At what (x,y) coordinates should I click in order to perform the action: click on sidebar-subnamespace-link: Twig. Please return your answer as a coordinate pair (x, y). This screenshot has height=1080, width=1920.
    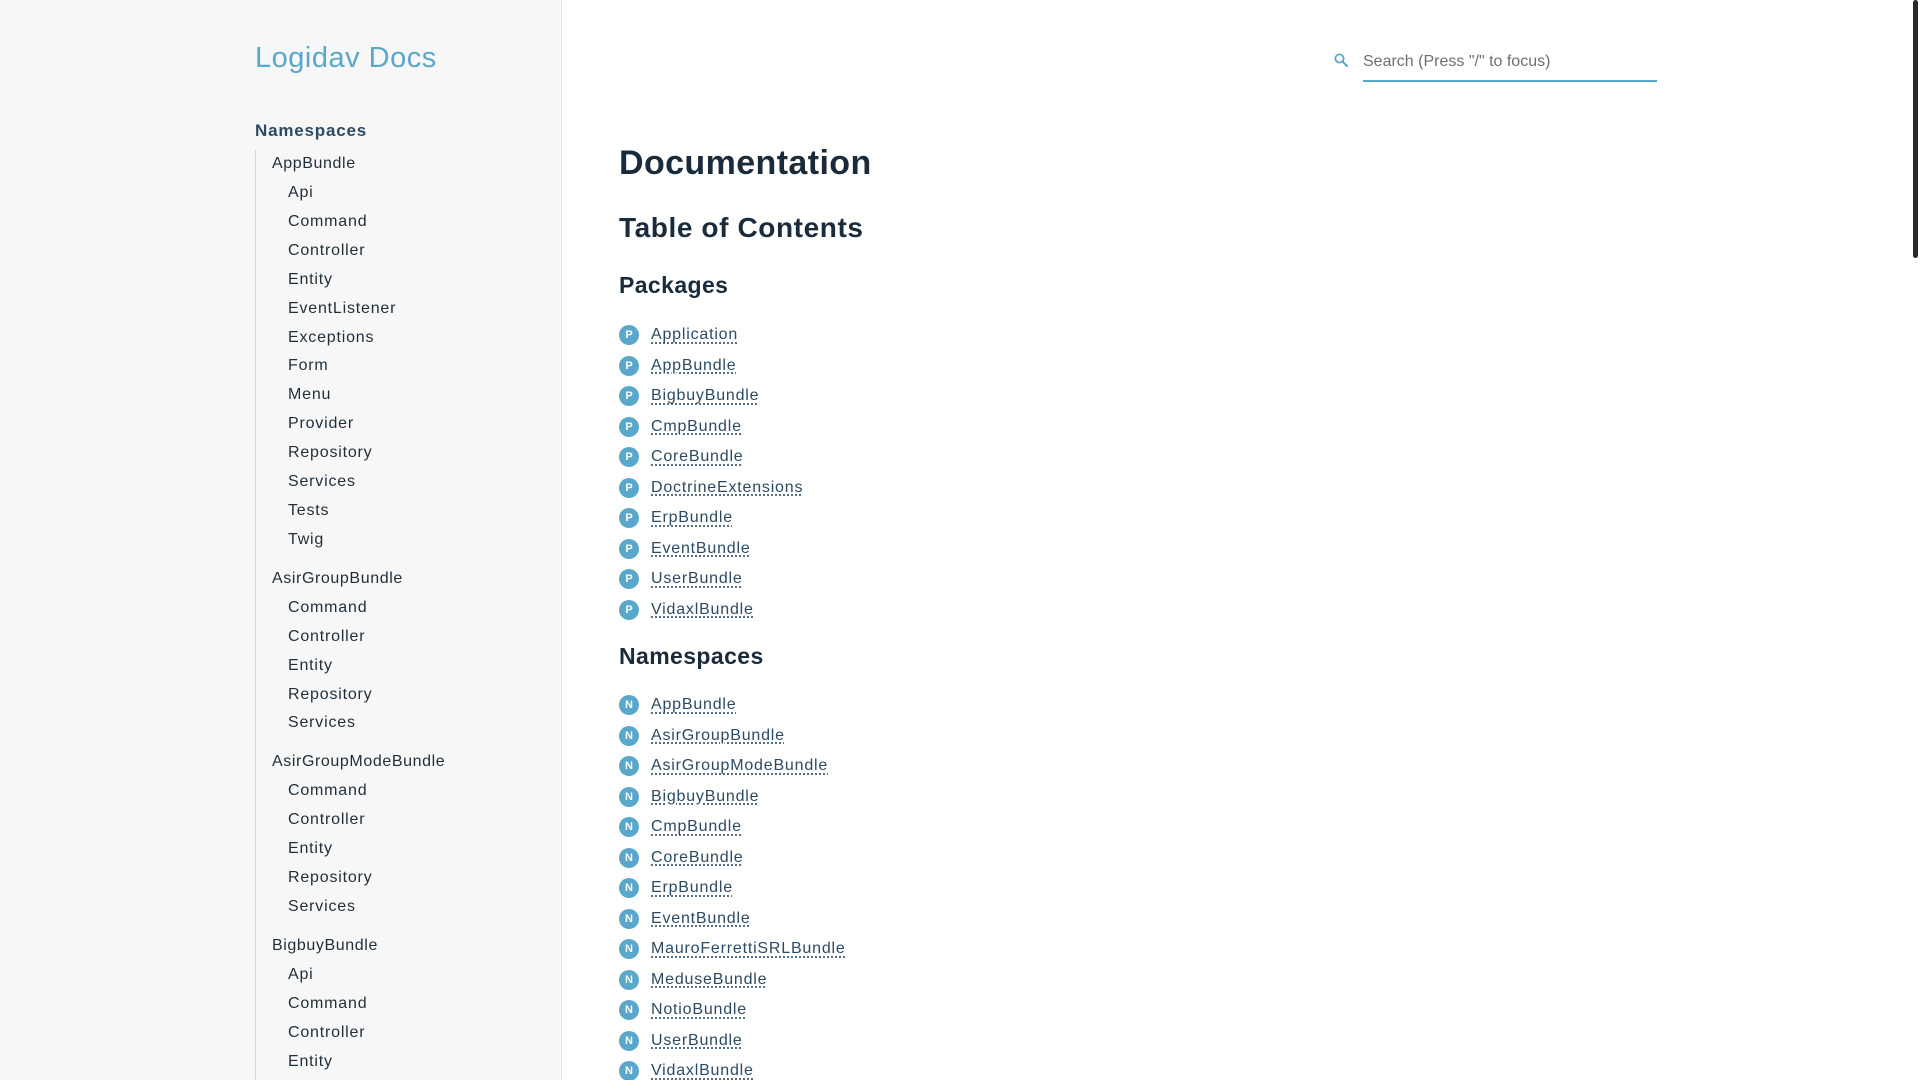
    Looking at the image, I should click on (408, 540).